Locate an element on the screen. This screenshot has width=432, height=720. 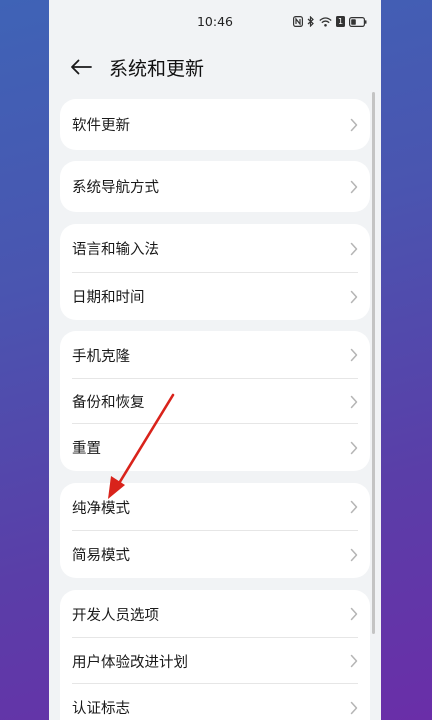
settings-group-update: 软件更新 is located at coordinates (215, 124).